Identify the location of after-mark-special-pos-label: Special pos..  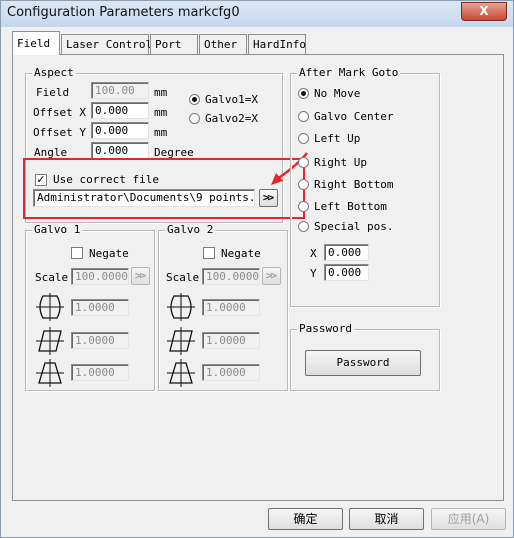
(354, 226).